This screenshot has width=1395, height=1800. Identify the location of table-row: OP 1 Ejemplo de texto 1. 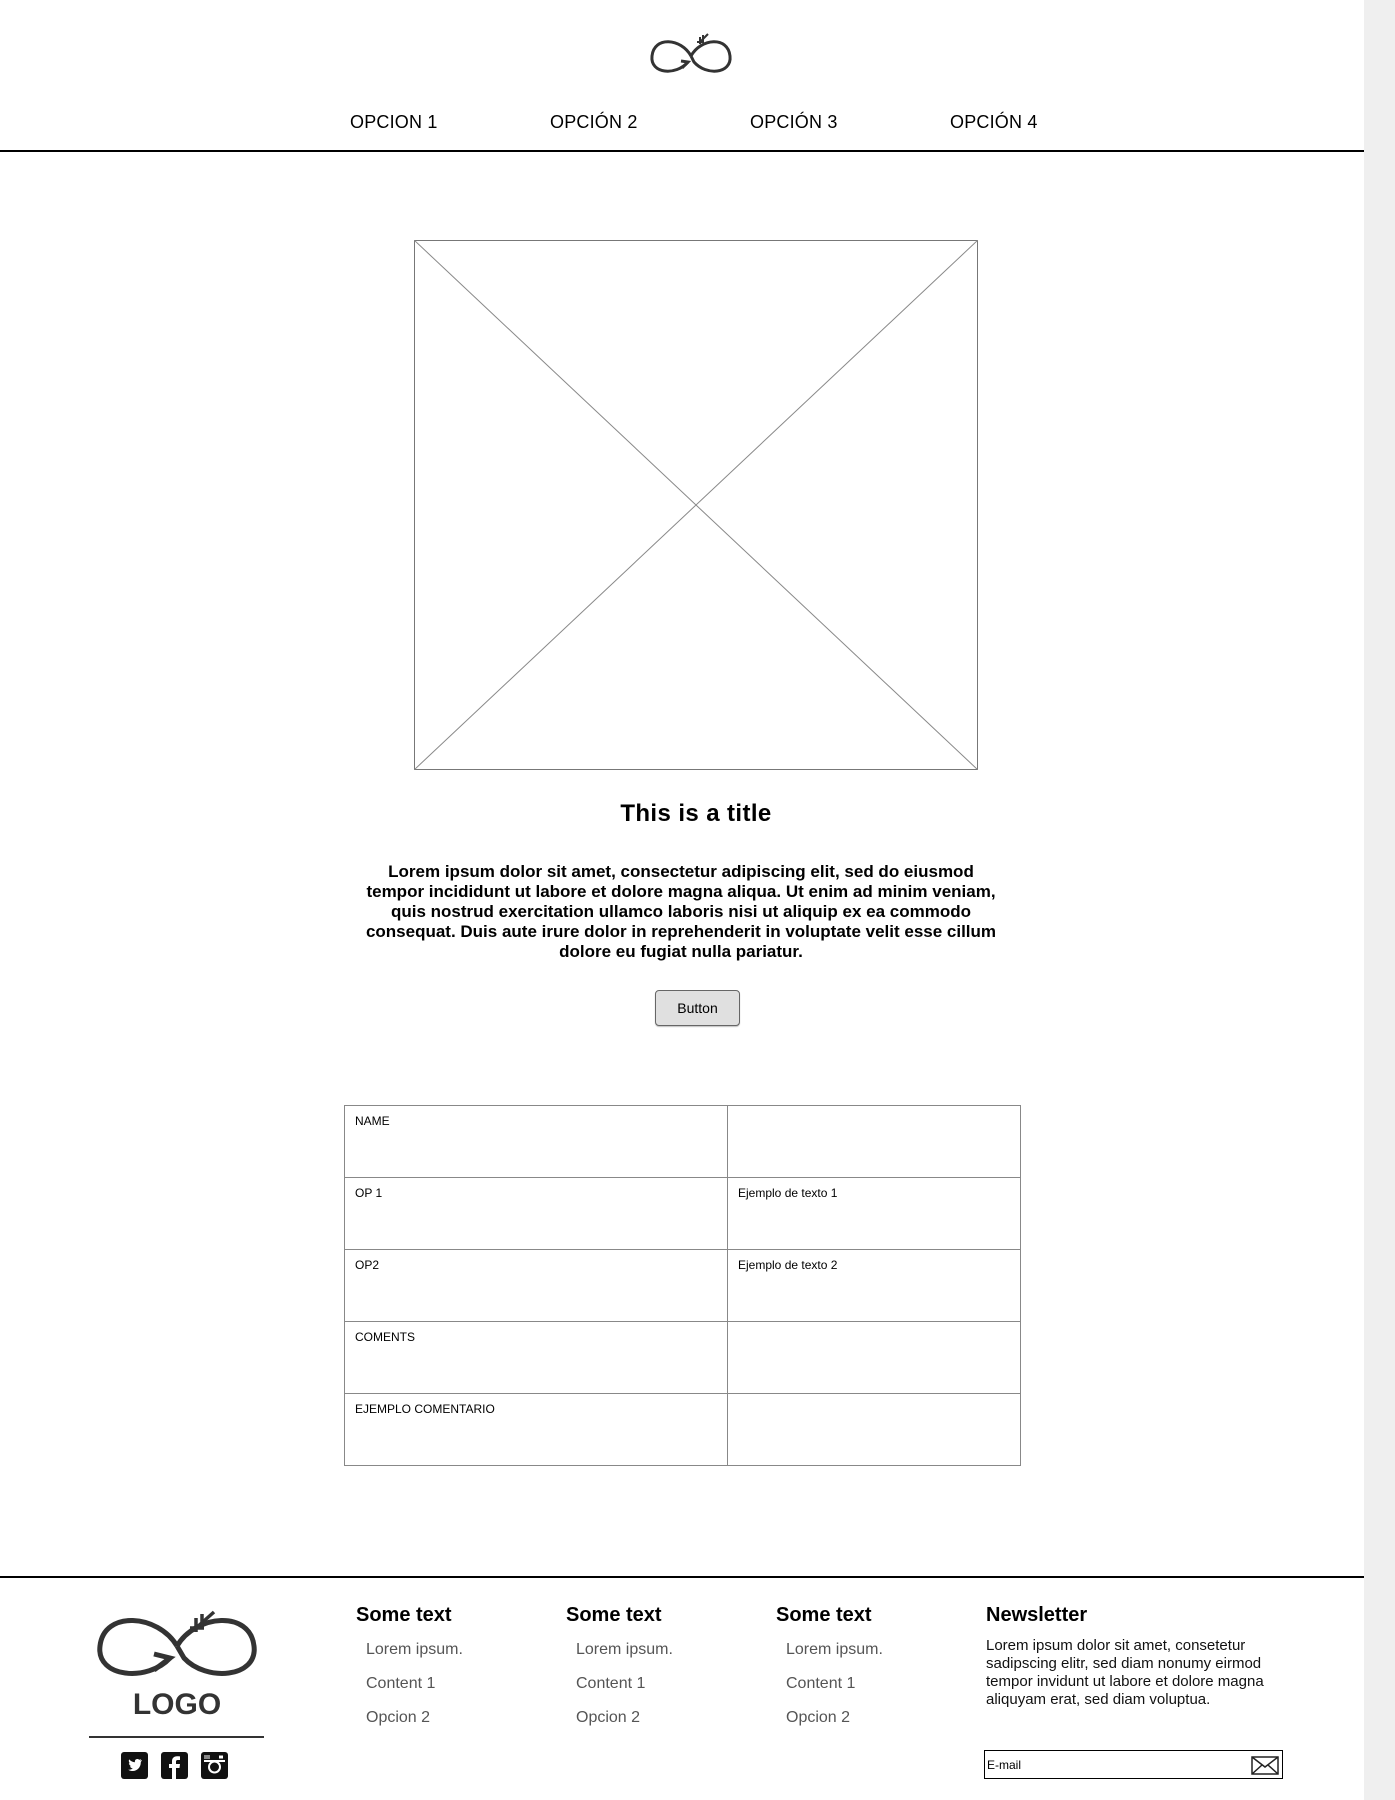
(682, 1213).